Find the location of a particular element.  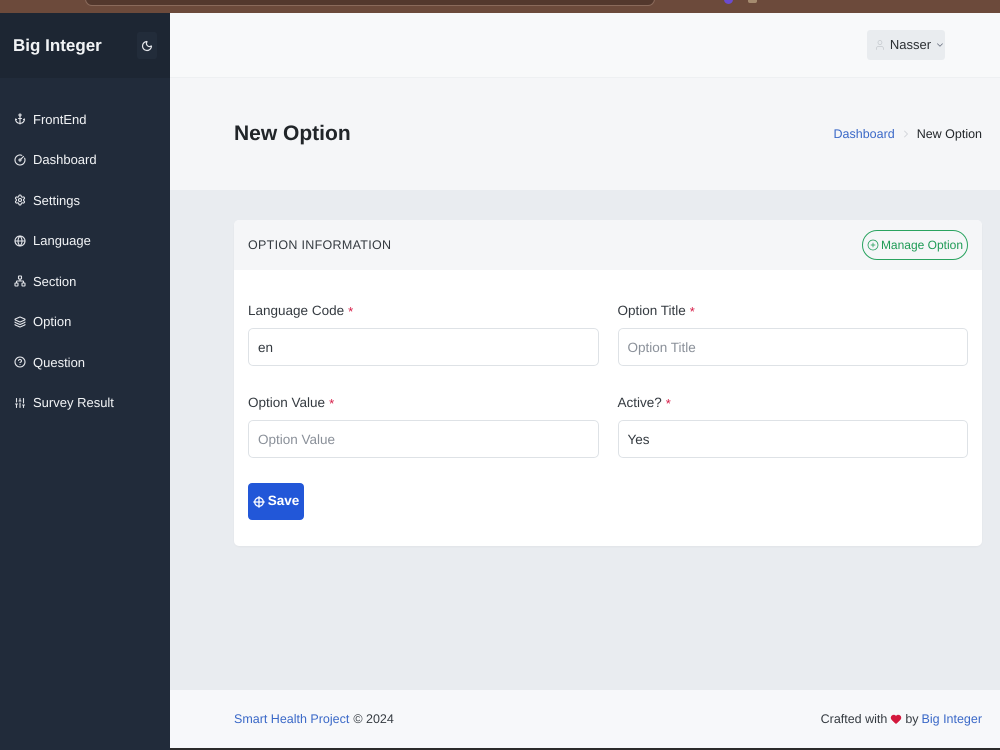

user-menu-button: Nasser is located at coordinates (906, 45).